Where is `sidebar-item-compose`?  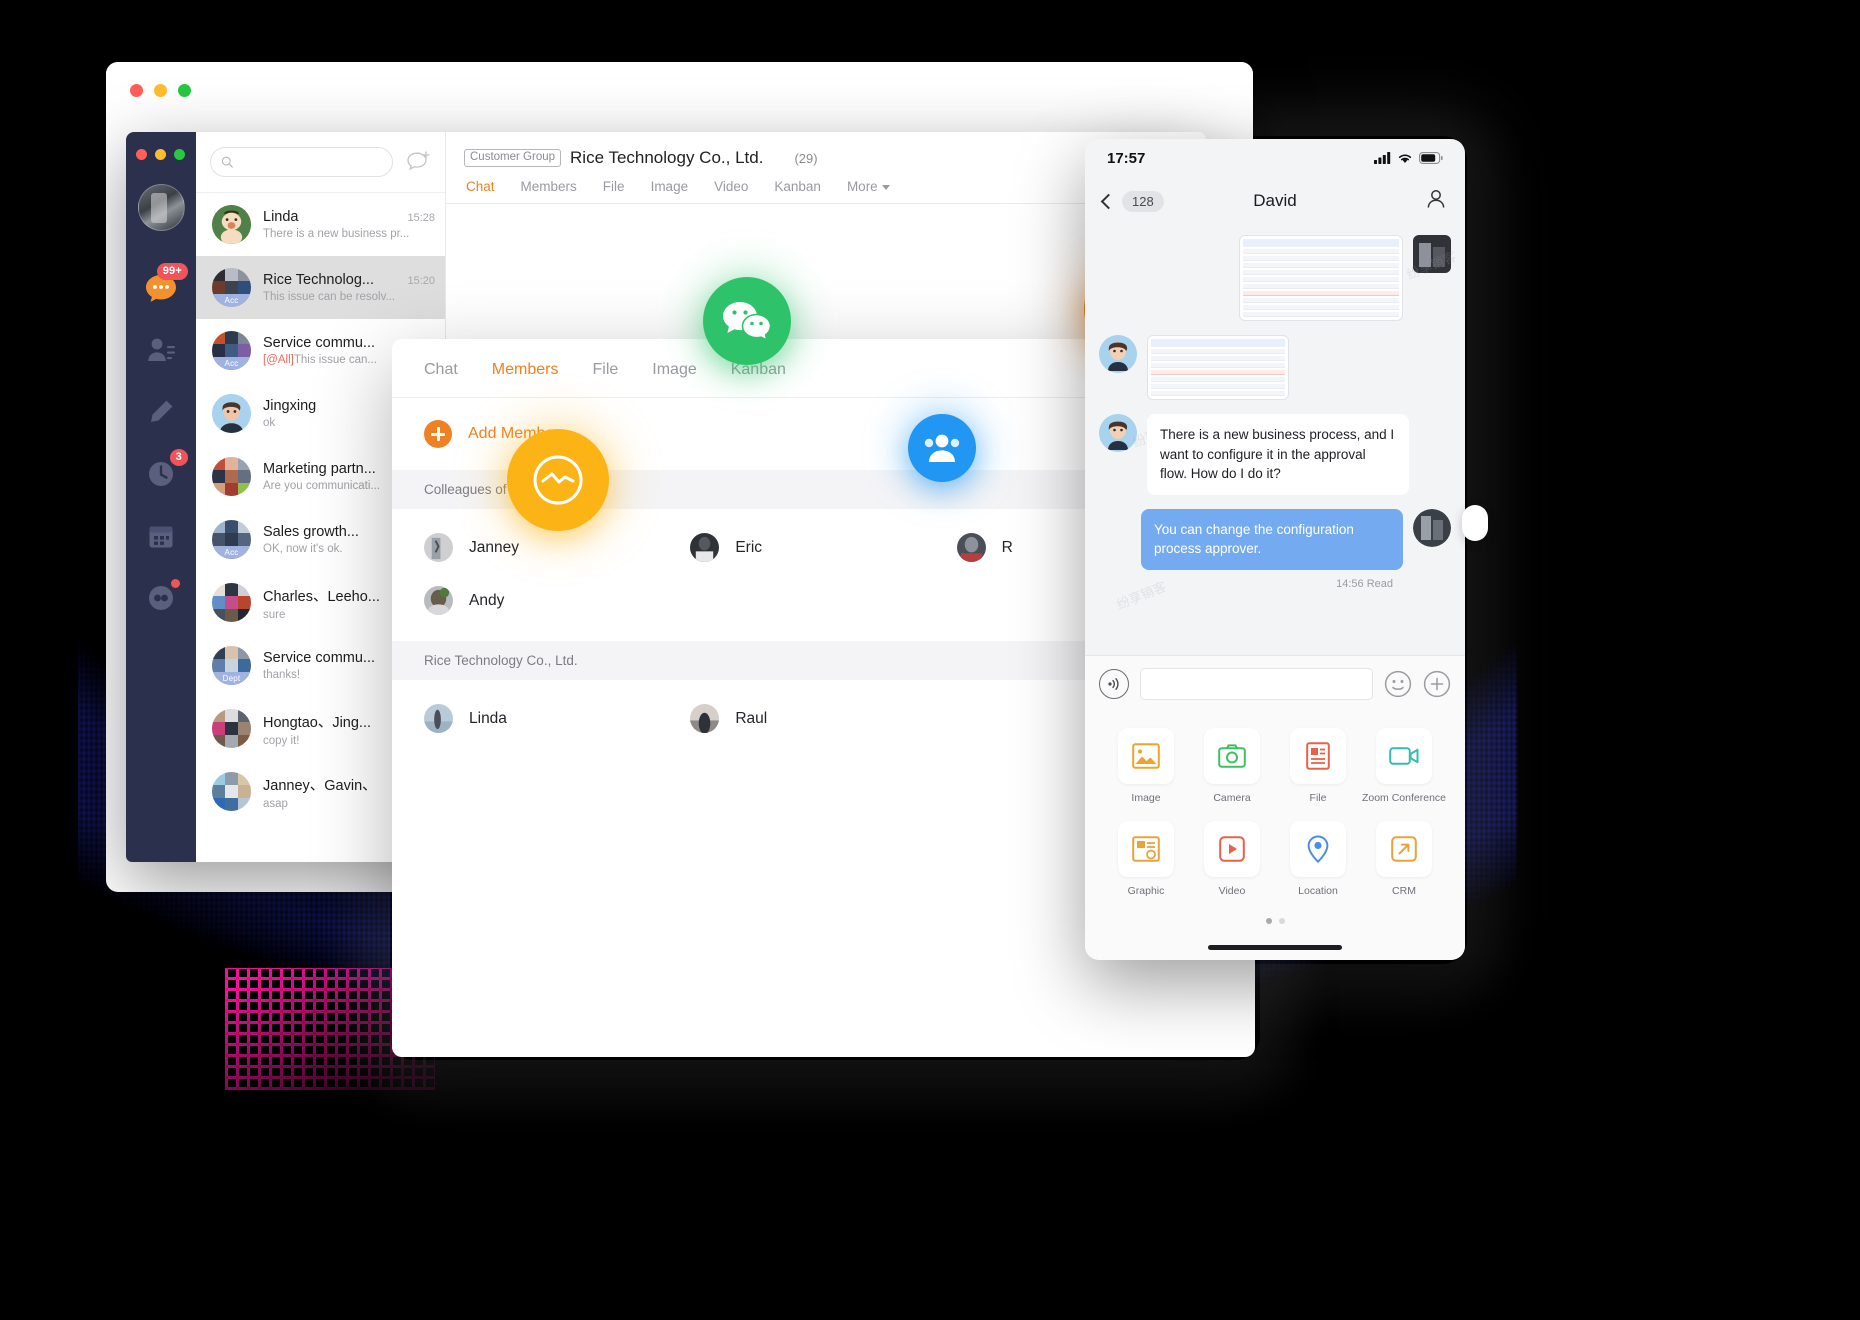
sidebar-item-compose is located at coordinates (161, 412).